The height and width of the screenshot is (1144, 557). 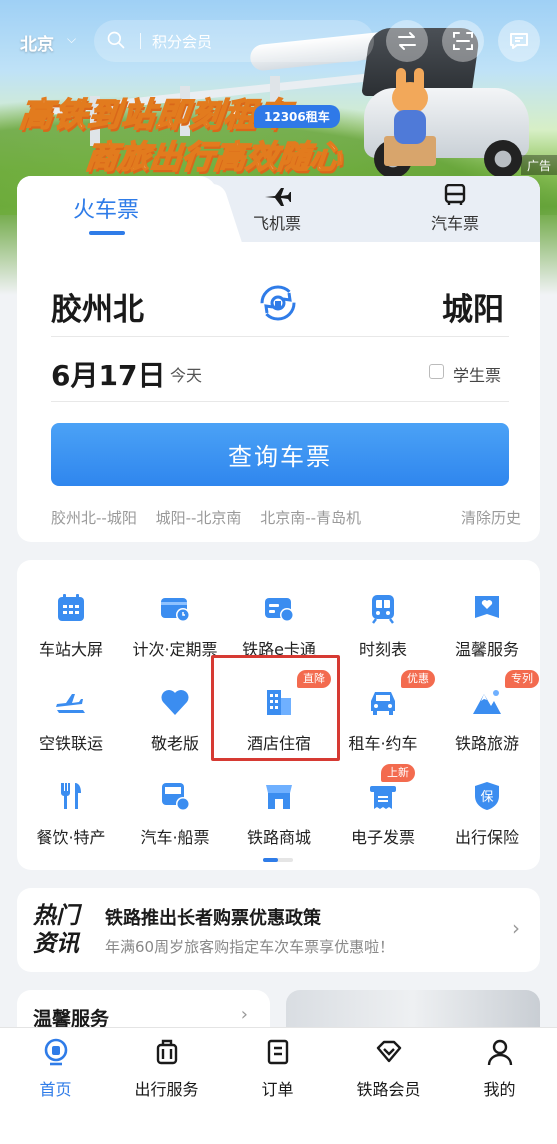 What do you see at coordinates (499, 1089) in the screenshot?
I see `nav-label: 我的` at bounding box center [499, 1089].